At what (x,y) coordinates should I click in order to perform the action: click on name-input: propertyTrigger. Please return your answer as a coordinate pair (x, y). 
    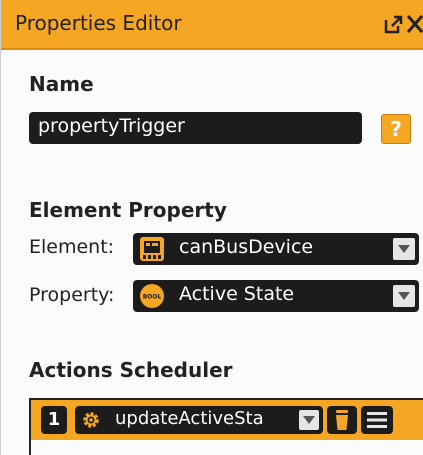
    Looking at the image, I should click on (195, 128).